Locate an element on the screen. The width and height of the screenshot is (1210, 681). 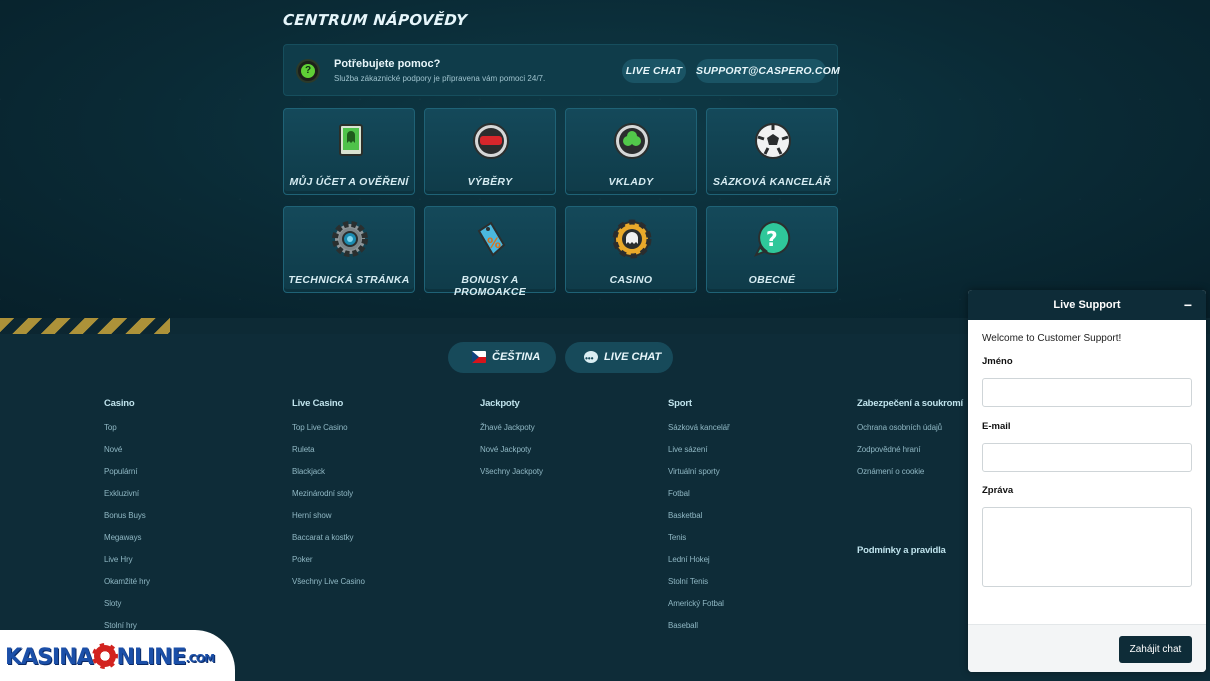
footer-link: Stolní Tenis is located at coordinates (688, 581).